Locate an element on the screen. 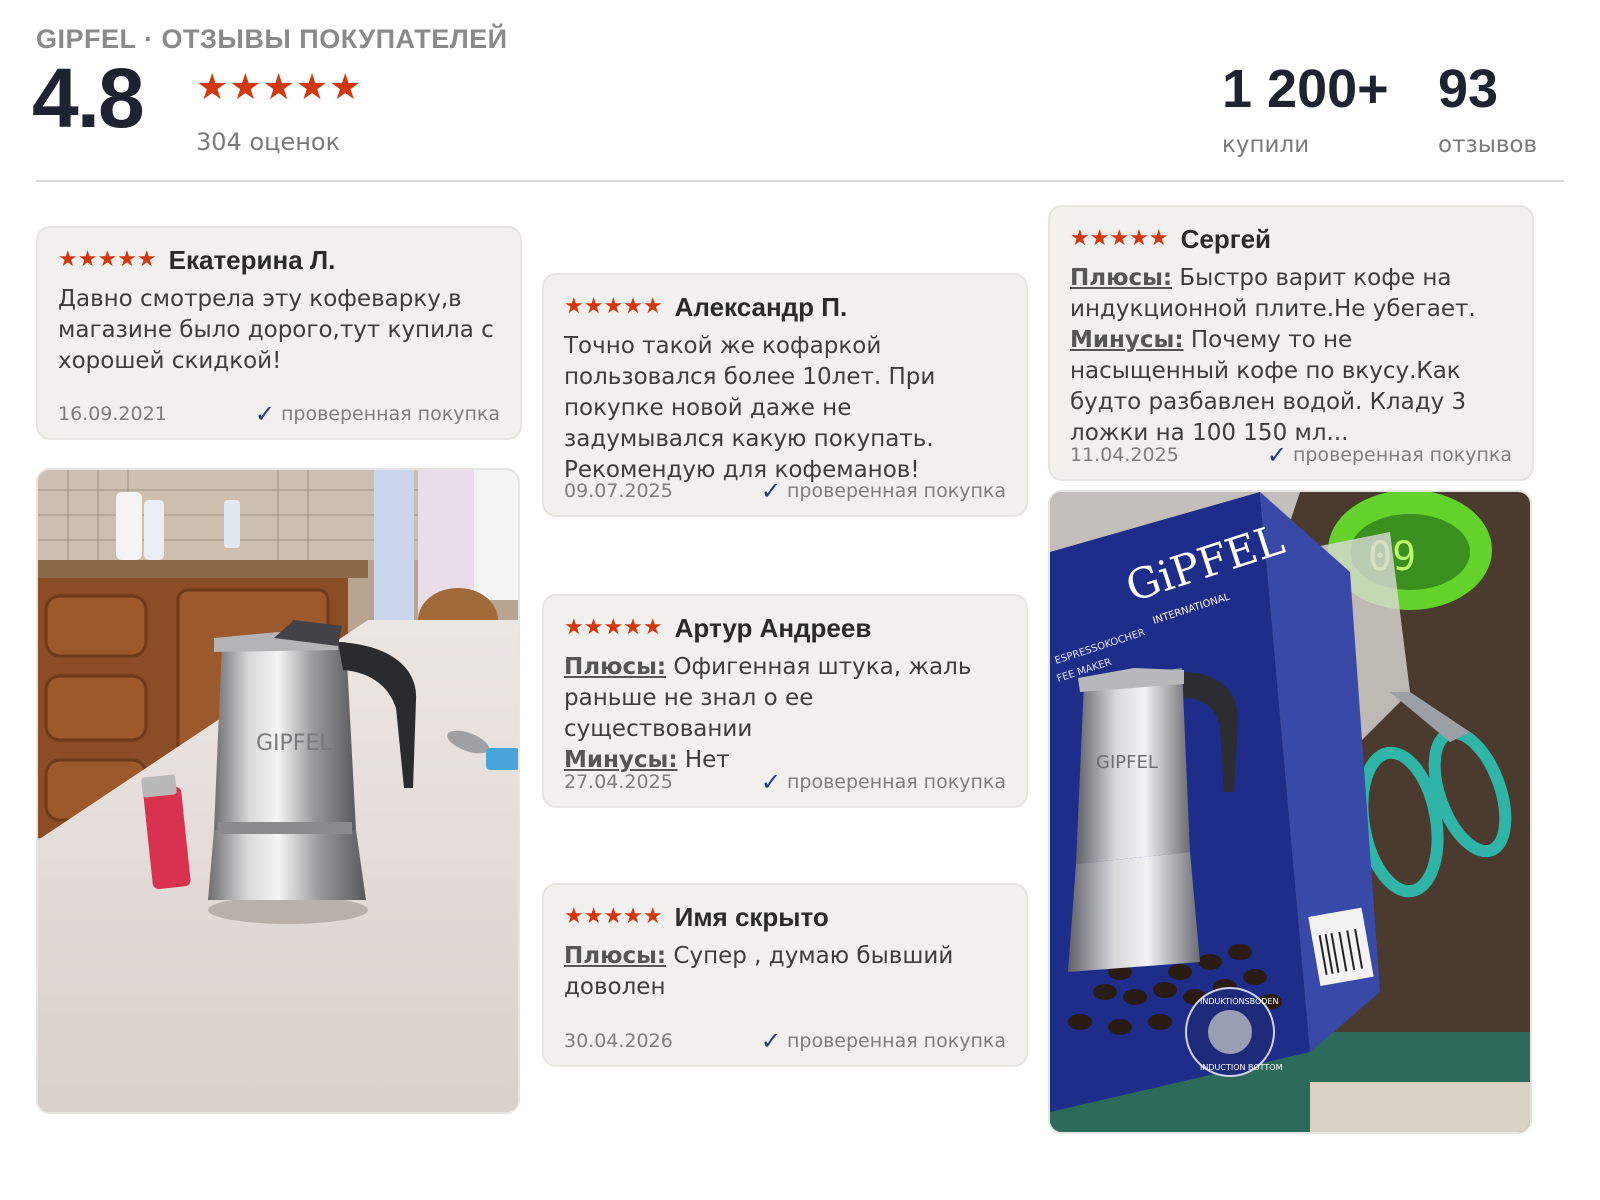 Image resolution: width=1600 pixels, height=1200 pixels. box-induction-text-2: INDUCTION BOTTOM is located at coordinates (1241, 1067).